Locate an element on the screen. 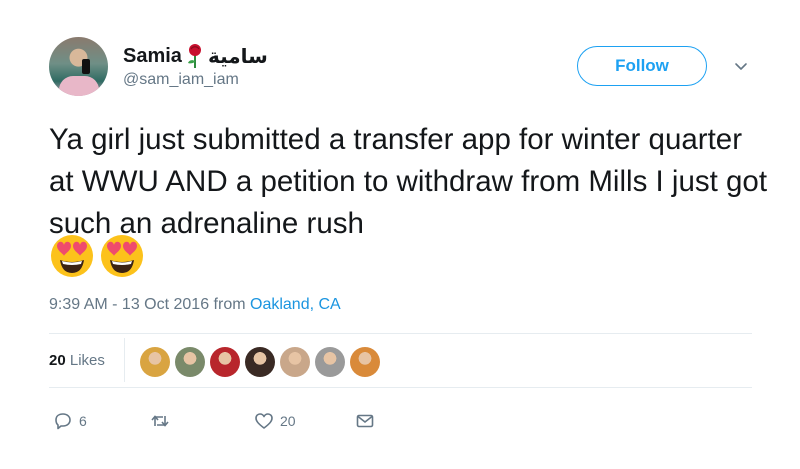  rose-icon is located at coordinates (194, 56).